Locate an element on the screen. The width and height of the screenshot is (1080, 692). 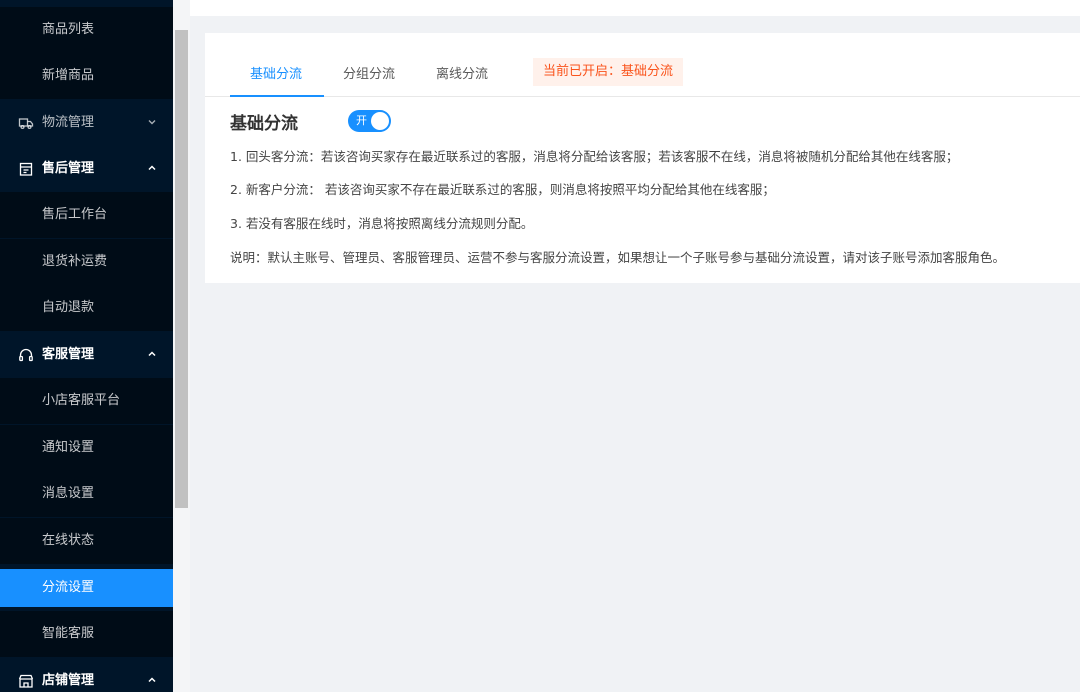
headset-icon is located at coordinates (26, 355).